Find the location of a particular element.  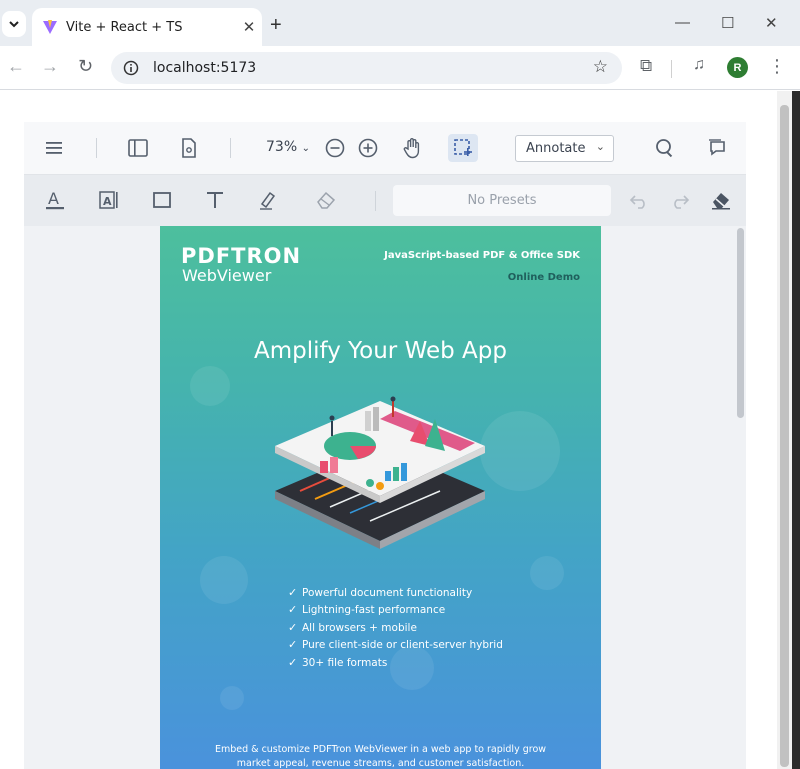

free-text-box-tool-icon: A is located at coordinates (109, 200).